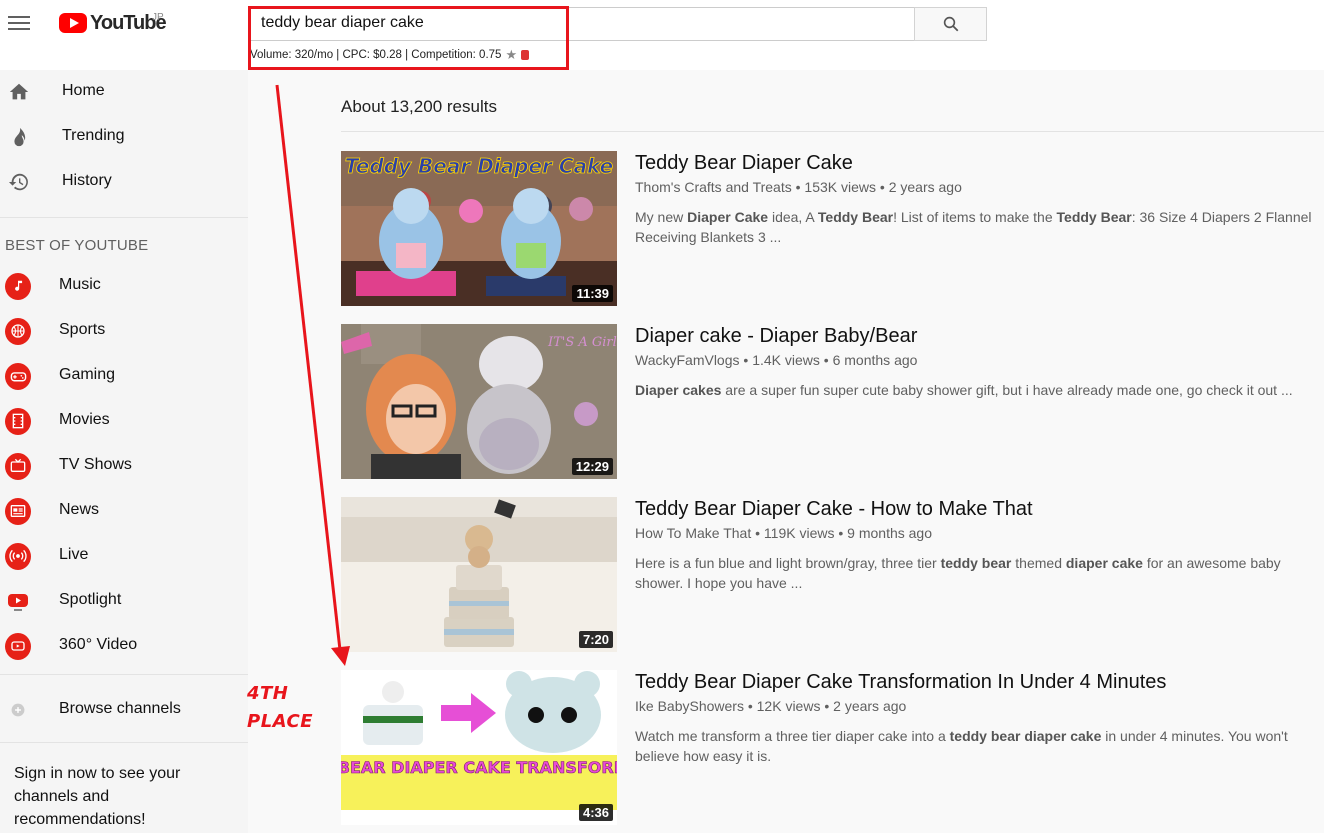 The width and height of the screenshot is (1324, 833). I want to click on sidebar-item-movies: Movies, so click(124, 421).